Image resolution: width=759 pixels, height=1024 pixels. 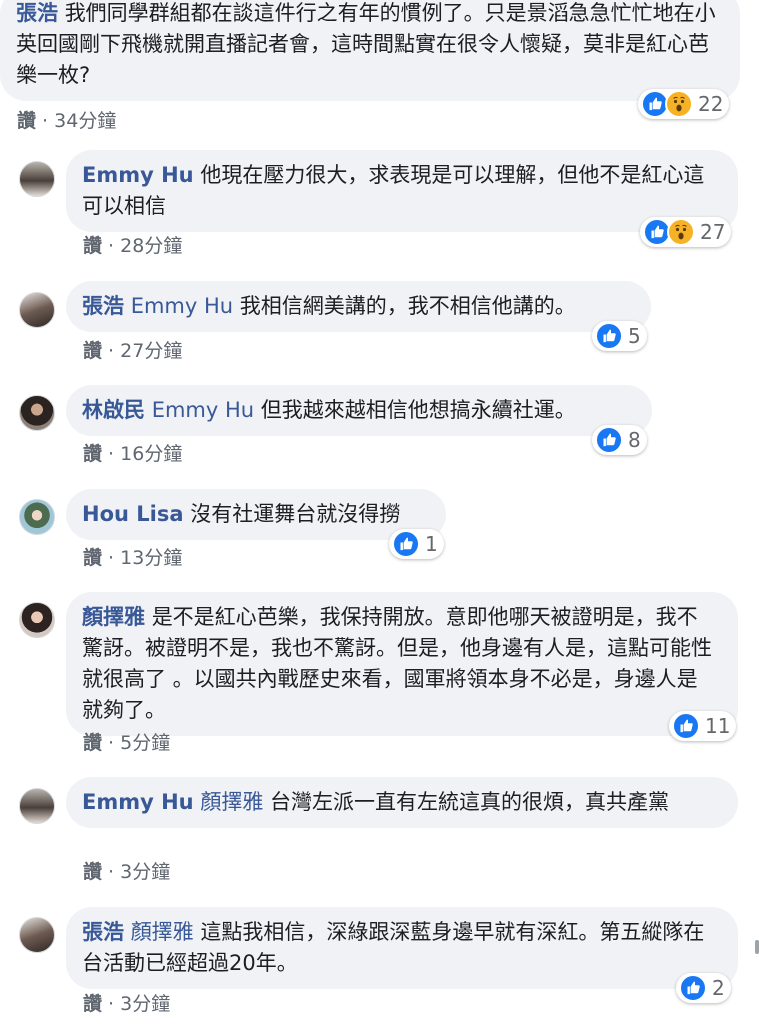 I want to click on reaction-summary: 27, so click(x=686, y=232).